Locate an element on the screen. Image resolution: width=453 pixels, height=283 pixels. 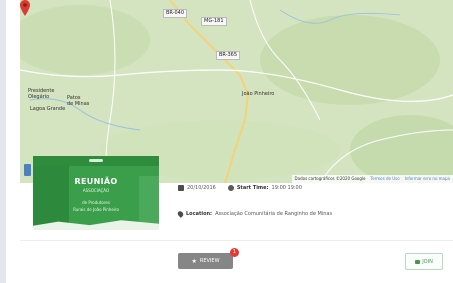
event-date: 20/10/2016 is located at coordinates (201, 188).